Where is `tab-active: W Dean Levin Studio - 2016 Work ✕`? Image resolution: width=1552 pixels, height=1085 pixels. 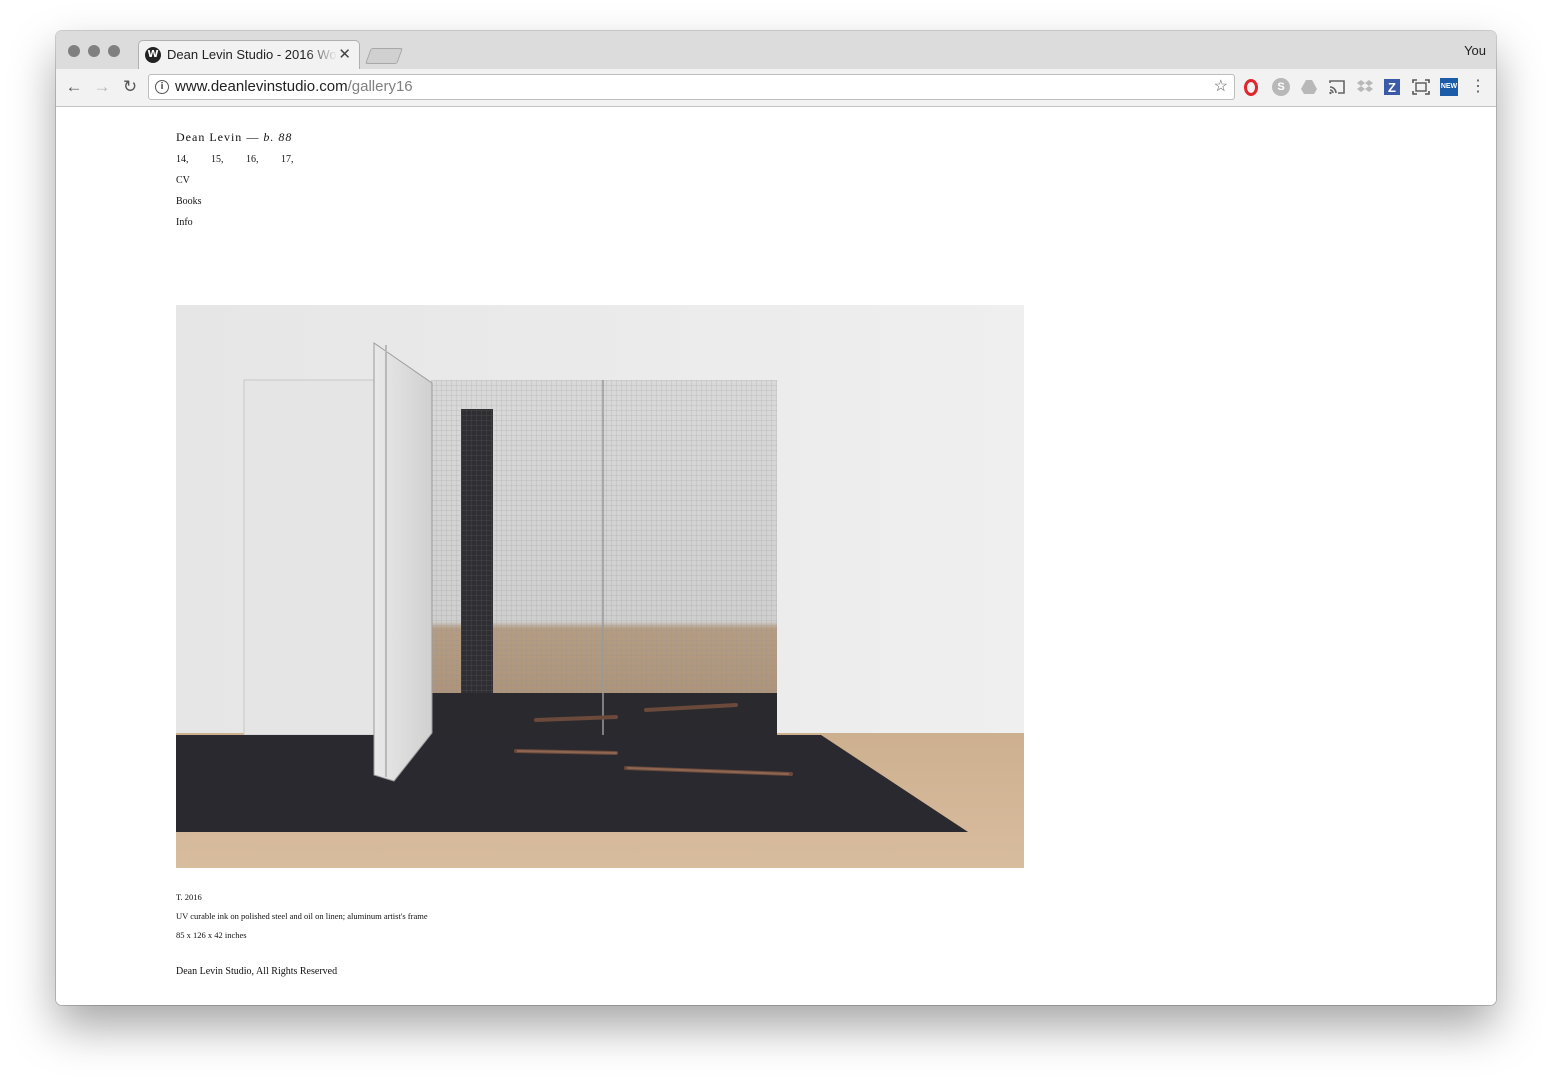 tab-active: W Dean Levin Studio - 2016 Work ✕ is located at coordinates (249, 55).